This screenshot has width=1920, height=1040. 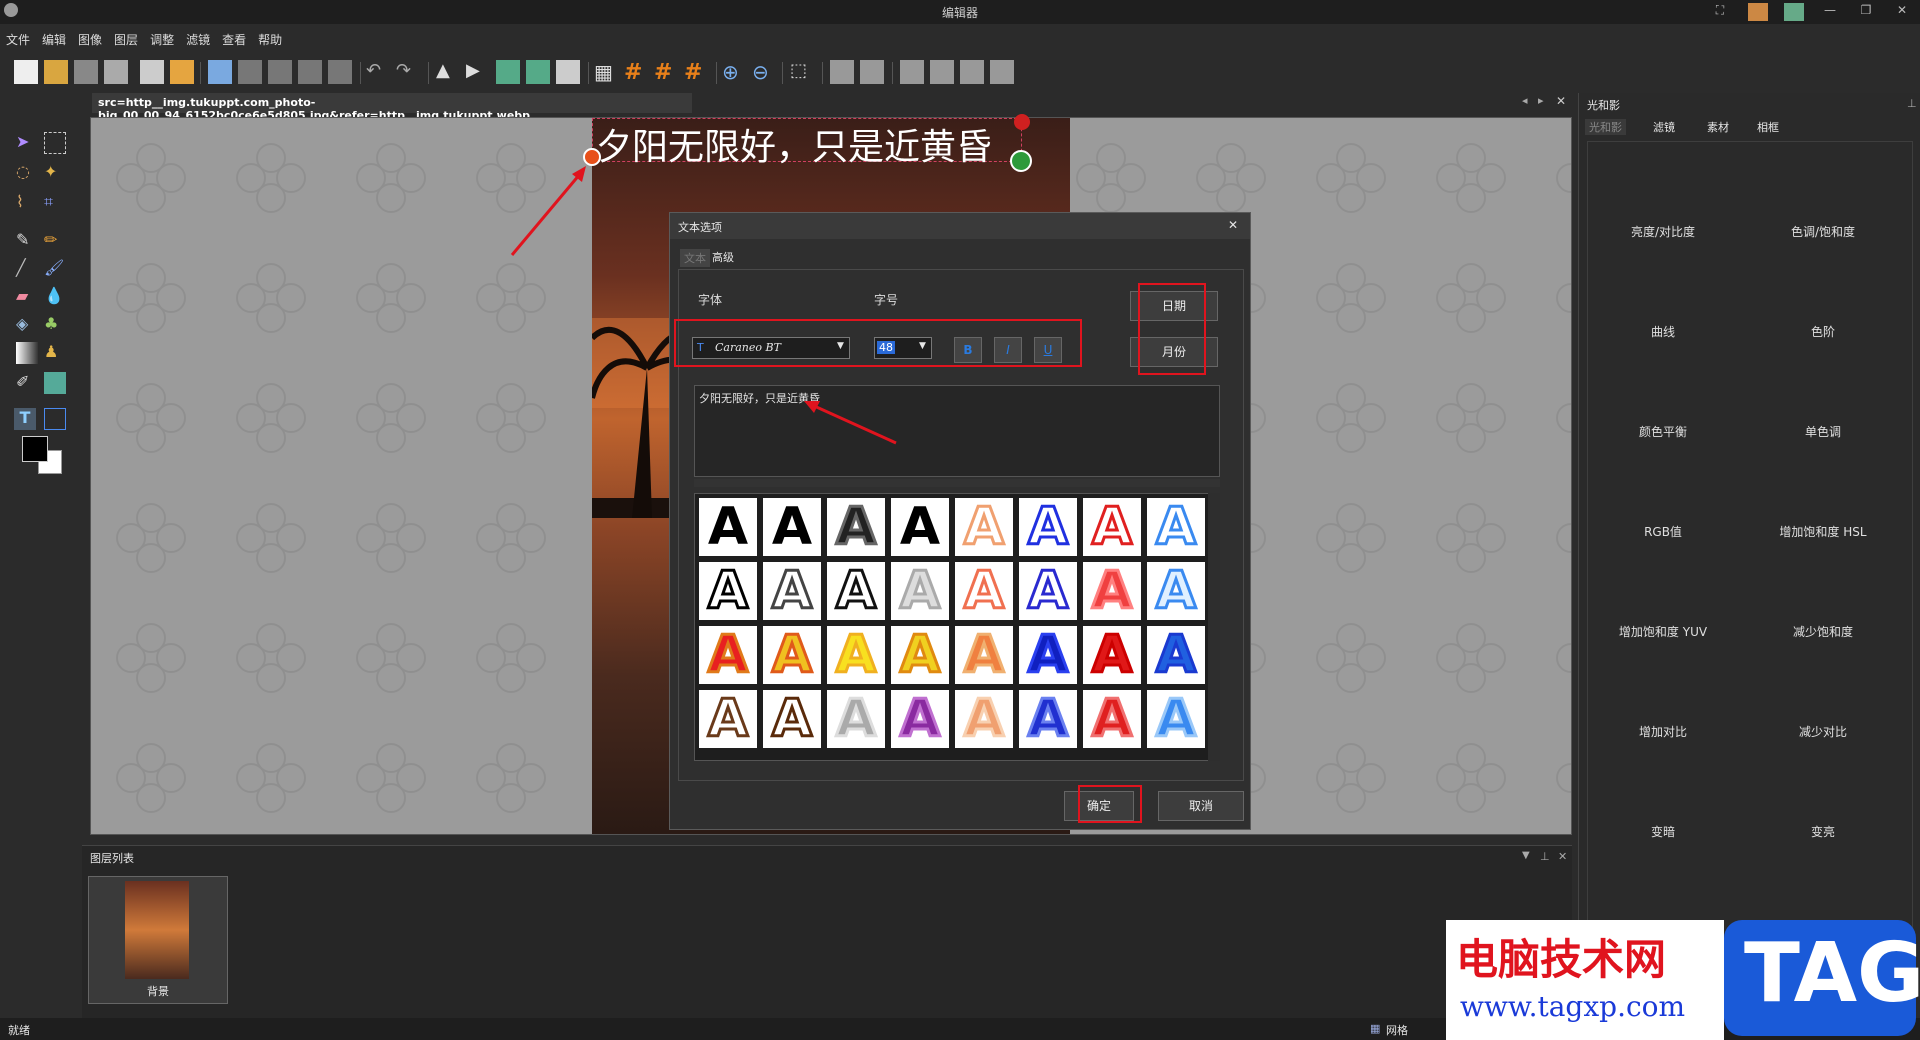 I want to click on chevron-down-icon: ▼, so click(x=1526, y=855).